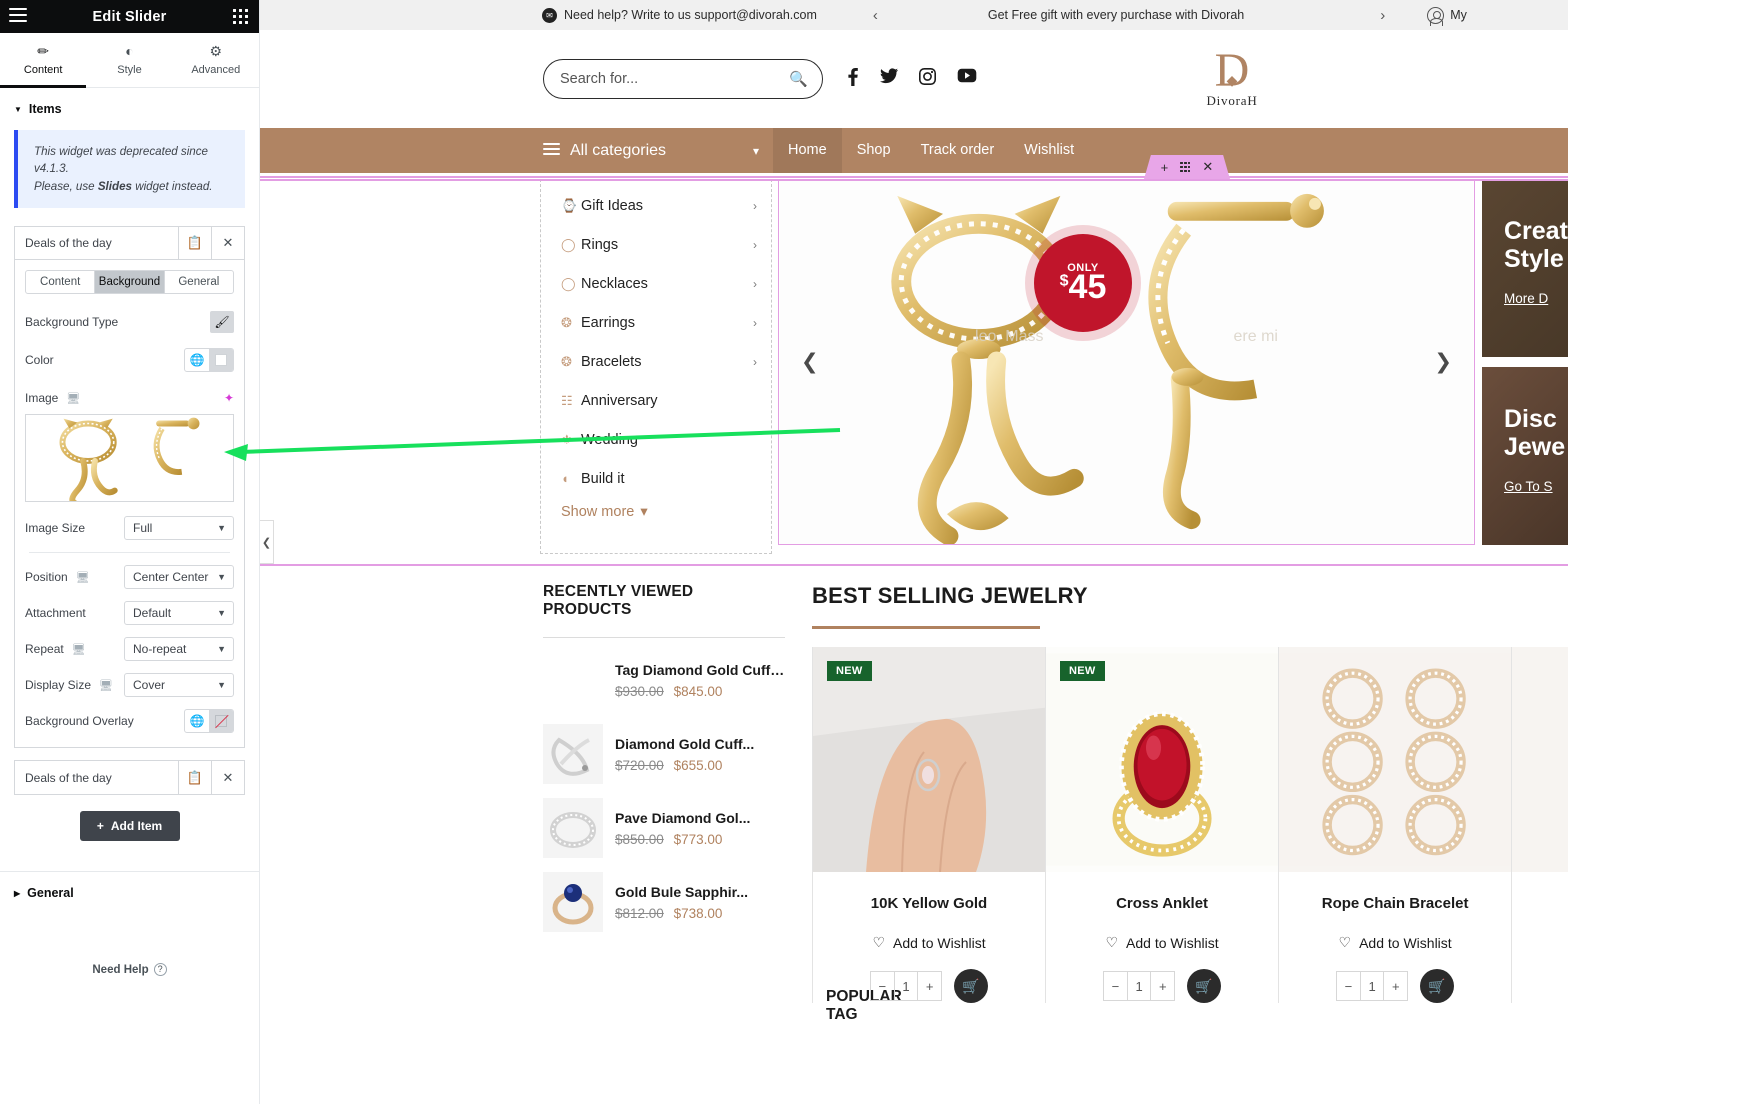  What do you see at coordinates (878, 942) in the screenshot?
I see `heart-icon: ♡` at bounding box center [878, 942].